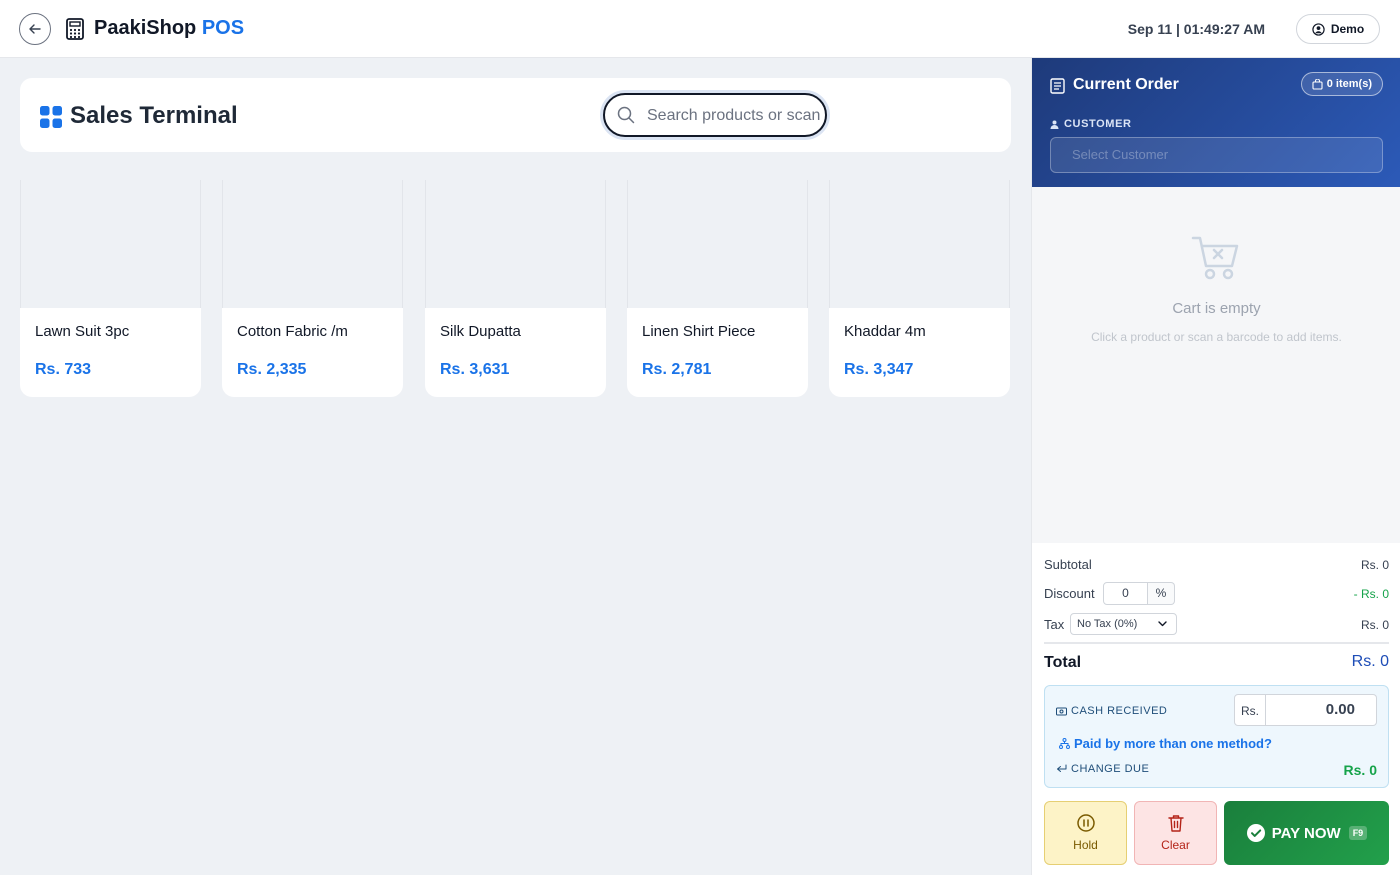  What do you see at coordinates (1062, 768) in the screenshot?
I see `return-arrow-icon` at bounding box center [1062, 768].